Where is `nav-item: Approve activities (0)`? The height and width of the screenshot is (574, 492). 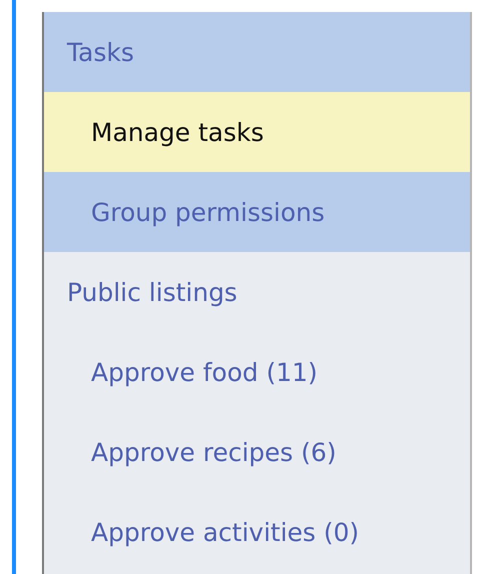
nav-item: Approve activities (0) is located at coordinates (257, 532).